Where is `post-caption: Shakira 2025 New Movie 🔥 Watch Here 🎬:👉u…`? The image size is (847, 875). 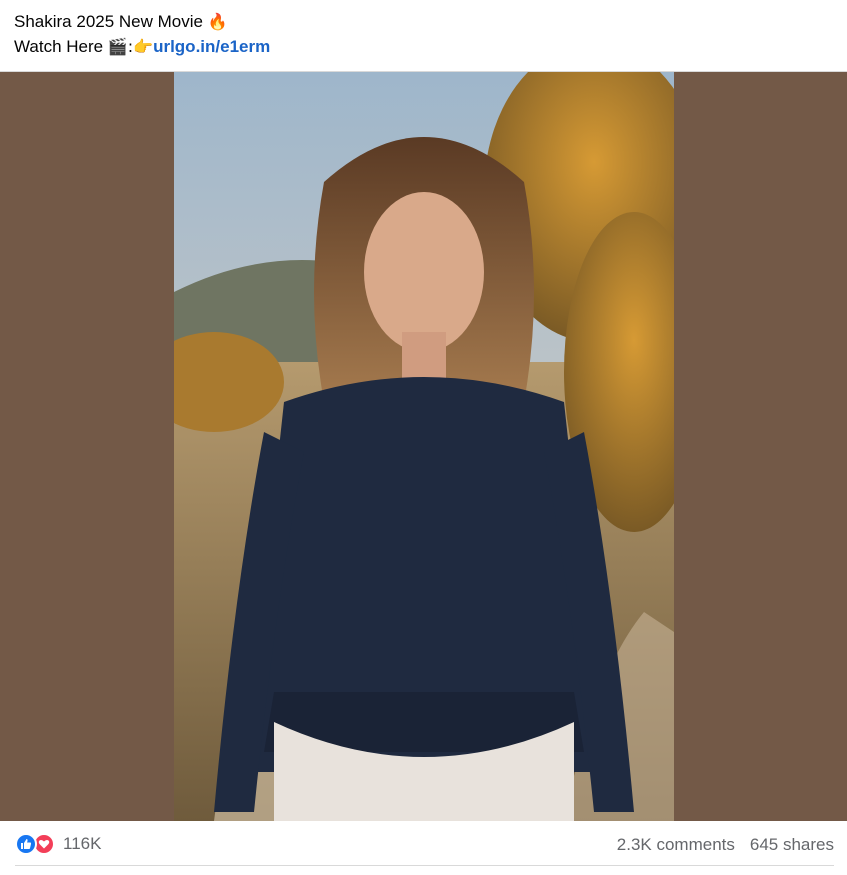 post-caption: Shakira 2025 New Movie 🔥 Watch Here 🎬:👉u… is located at coordinates (142, 34).